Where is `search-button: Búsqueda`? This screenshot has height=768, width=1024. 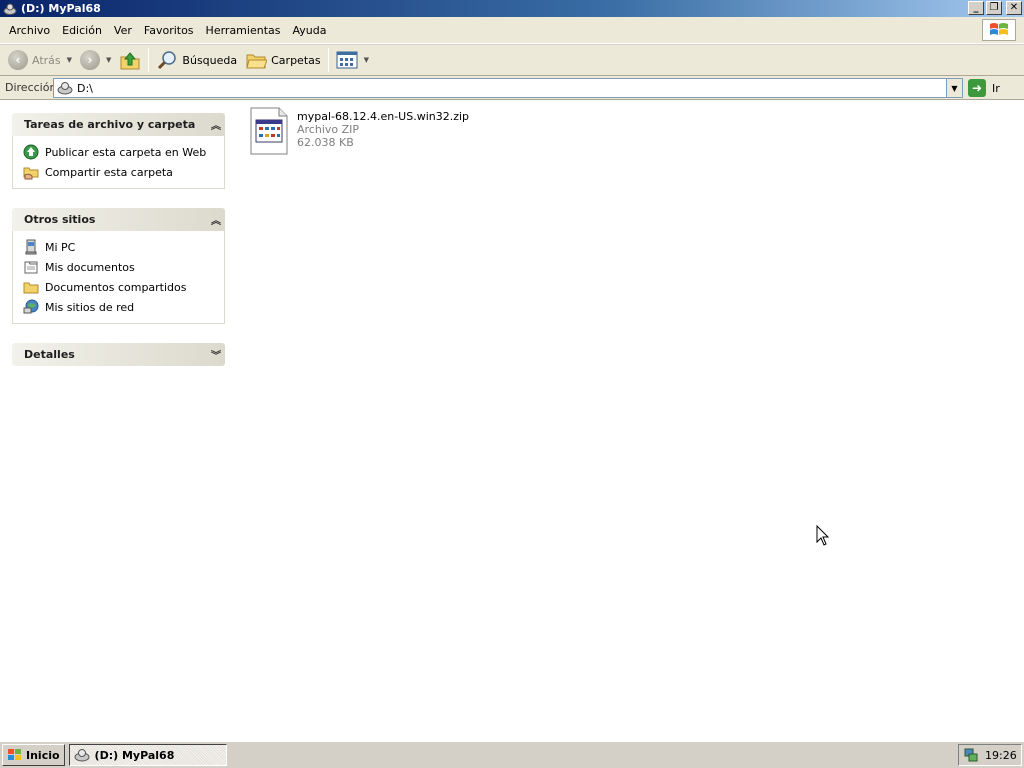 search-button: Búsqueda is located at coordinates (196, 60).